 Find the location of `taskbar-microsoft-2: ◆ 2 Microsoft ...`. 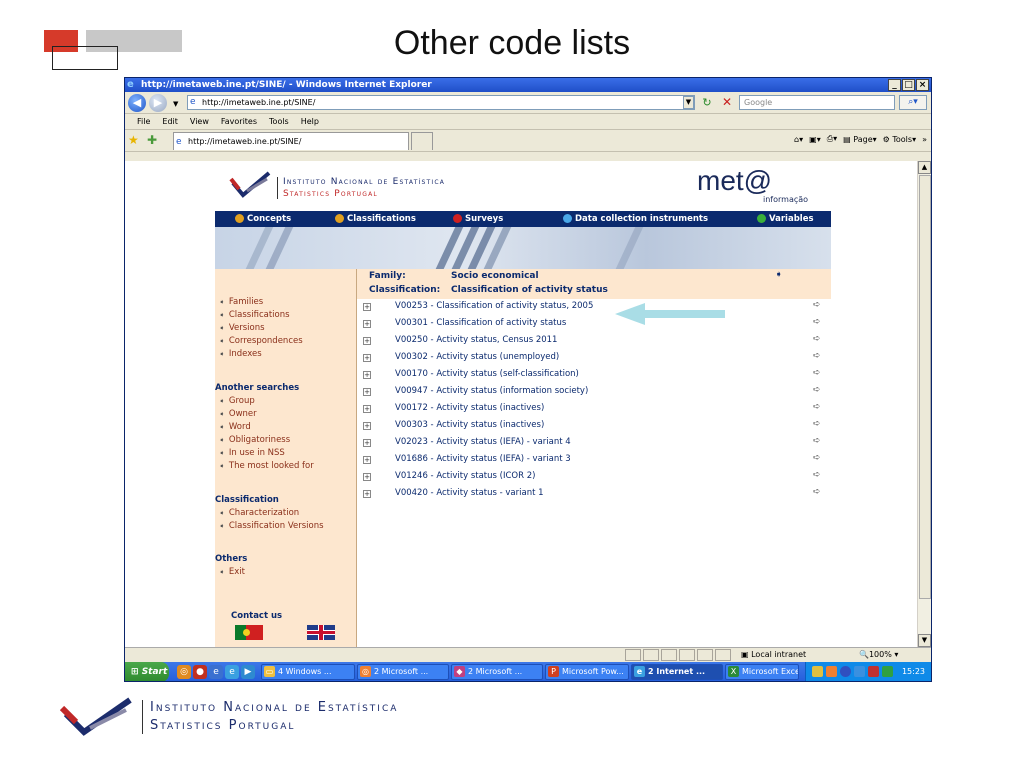

taskbar-microsoft-2: ◆ 2 Microsoft ... is located at coordinates (497, 672).